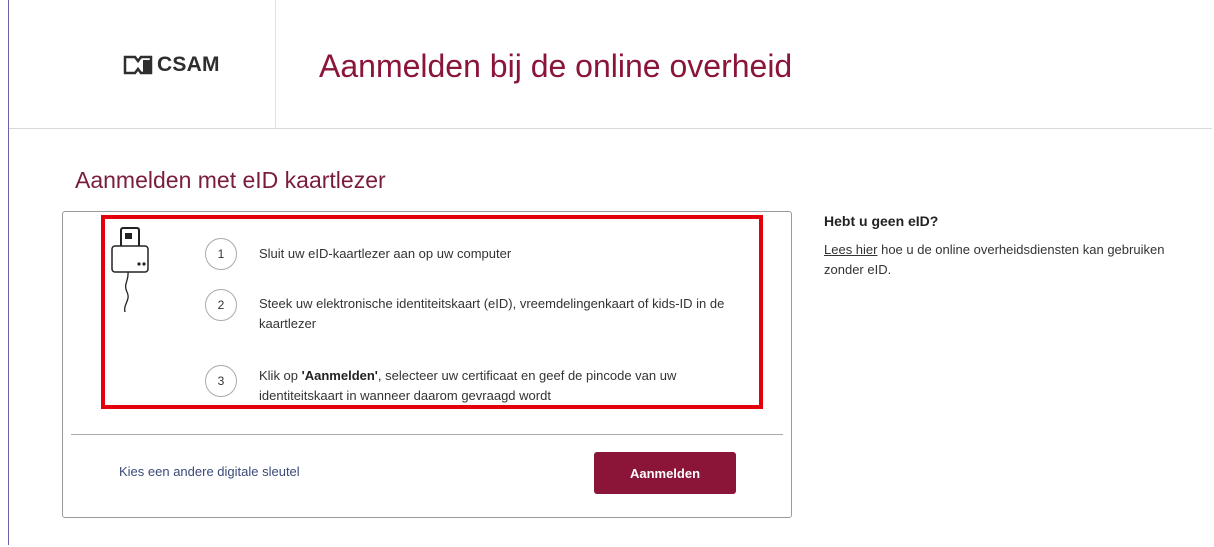 The width and height of the screenshot is (1214, 547). What do you see at coordinates (221, 305) in the screenshot?
I see `step-number: 2` at bounding box center [221, 305].